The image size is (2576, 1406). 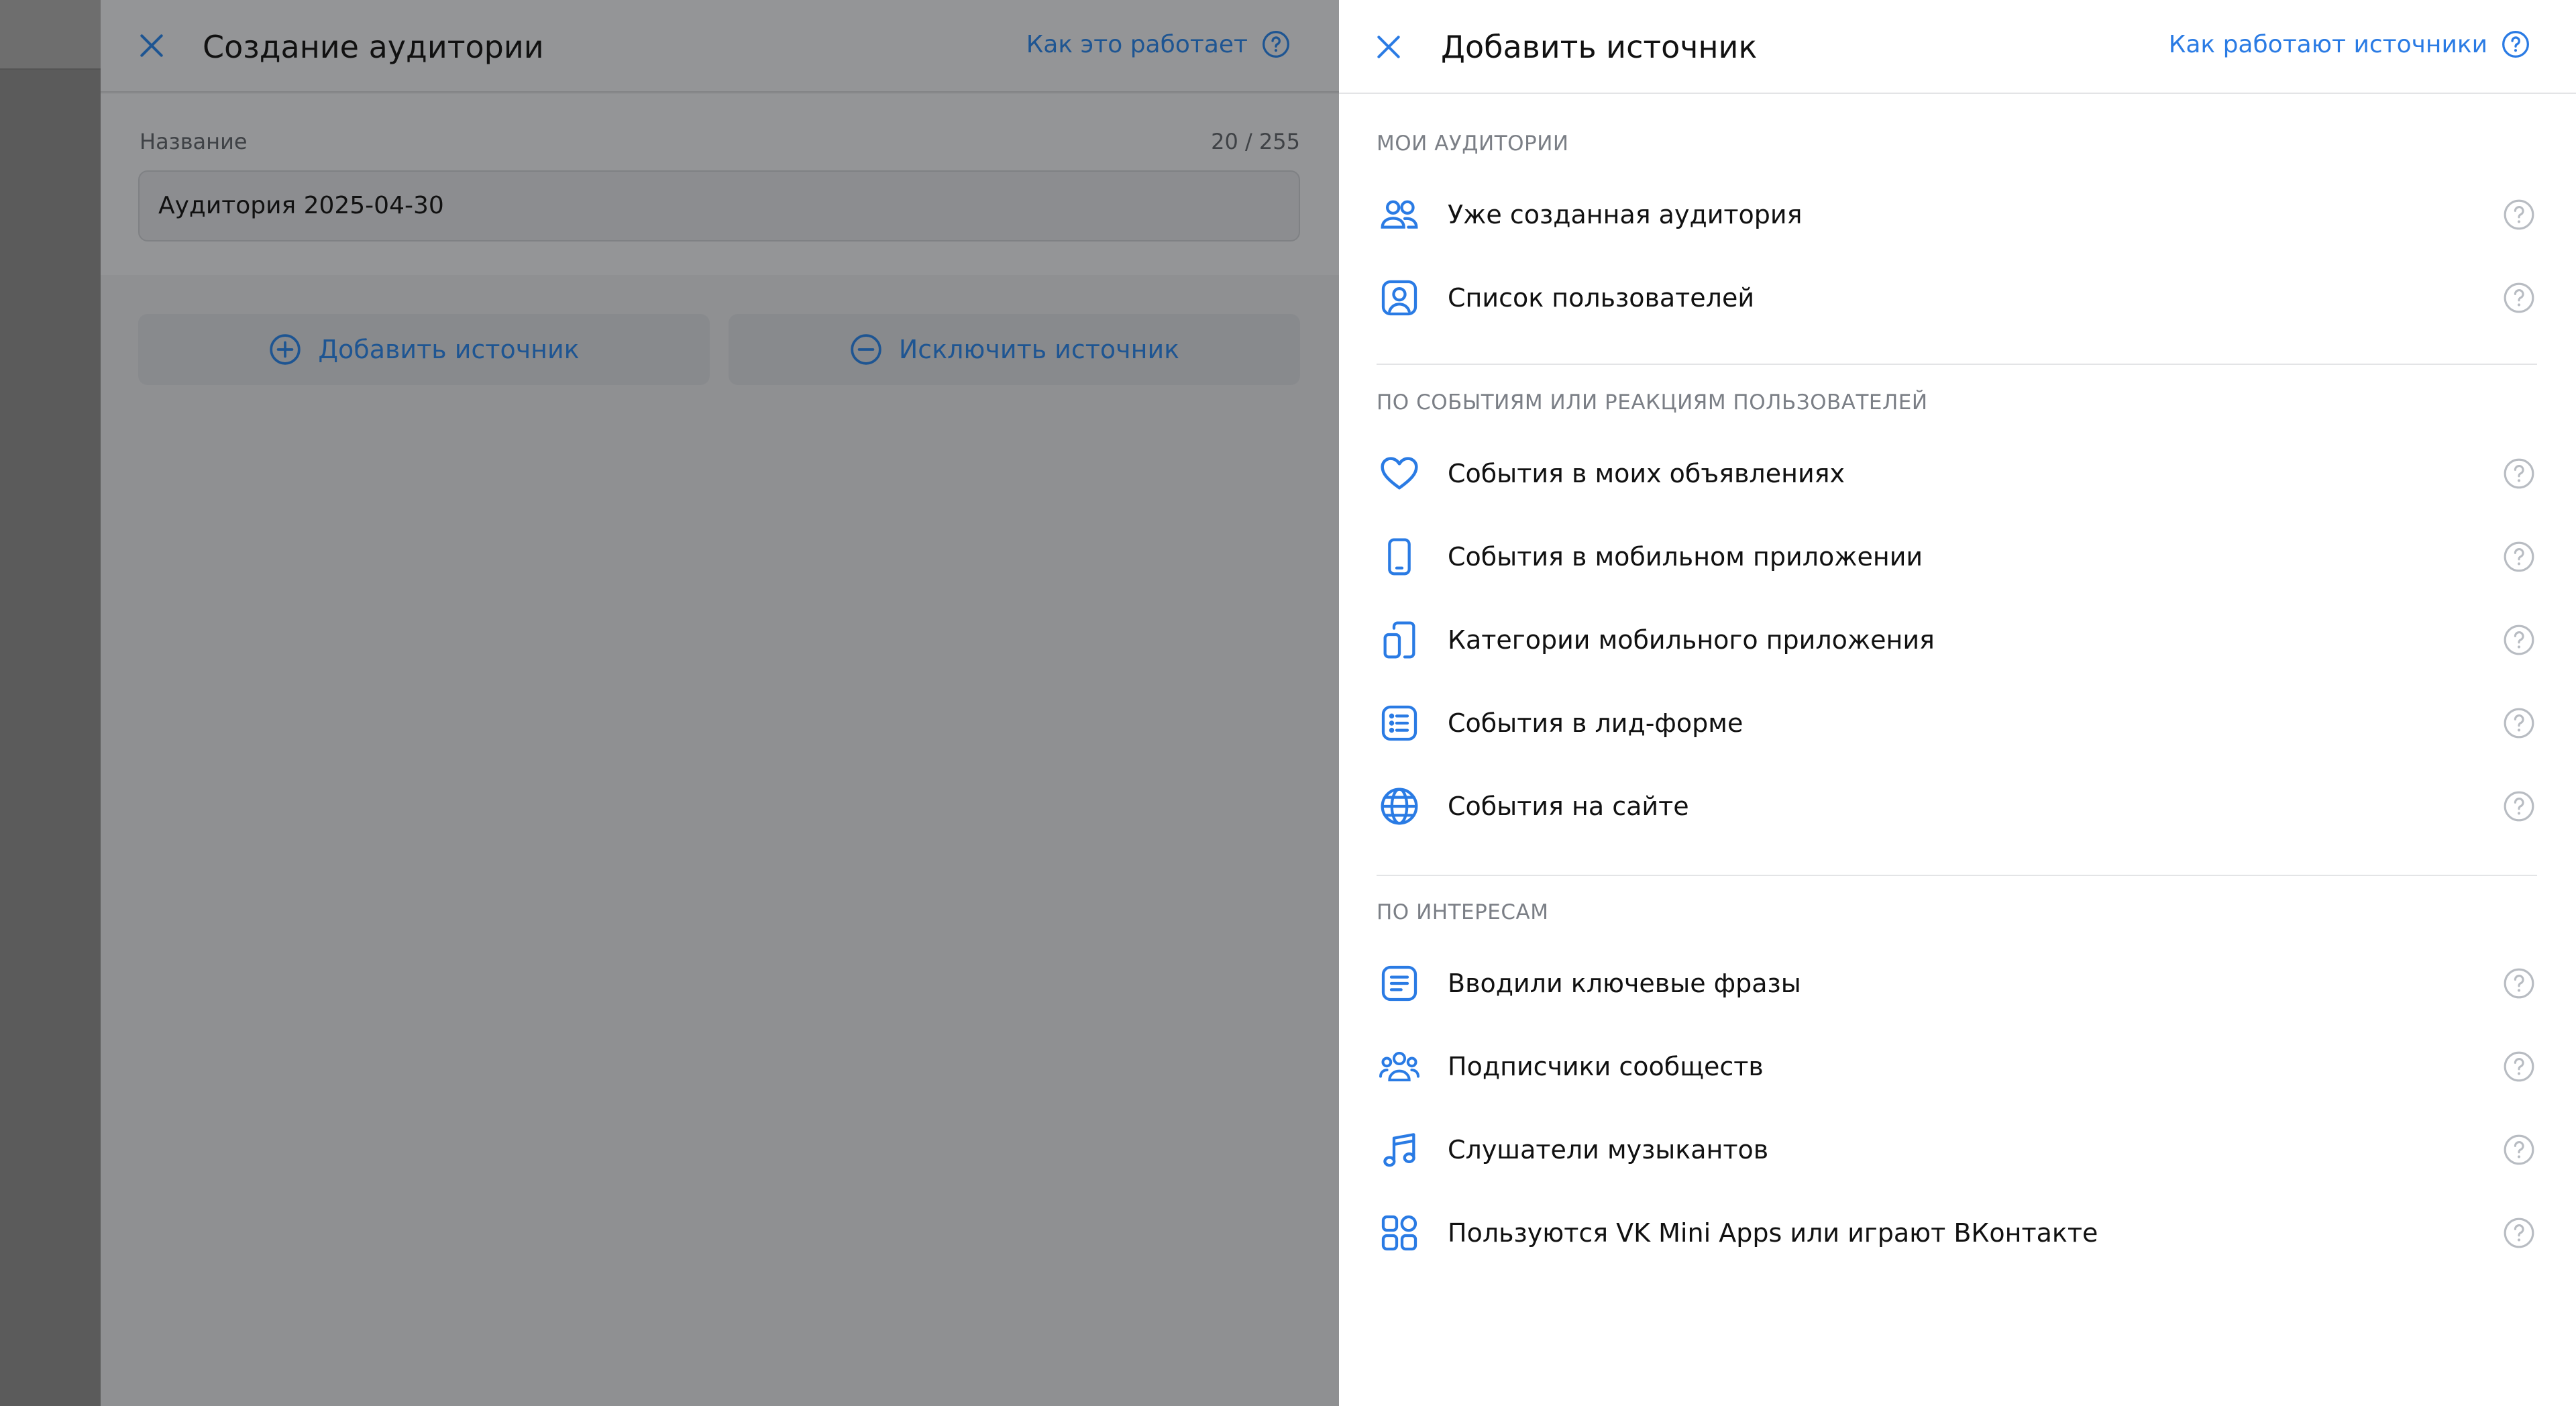 I want to click on add-source-button: Добавить источник, so click(x=424, y=349).